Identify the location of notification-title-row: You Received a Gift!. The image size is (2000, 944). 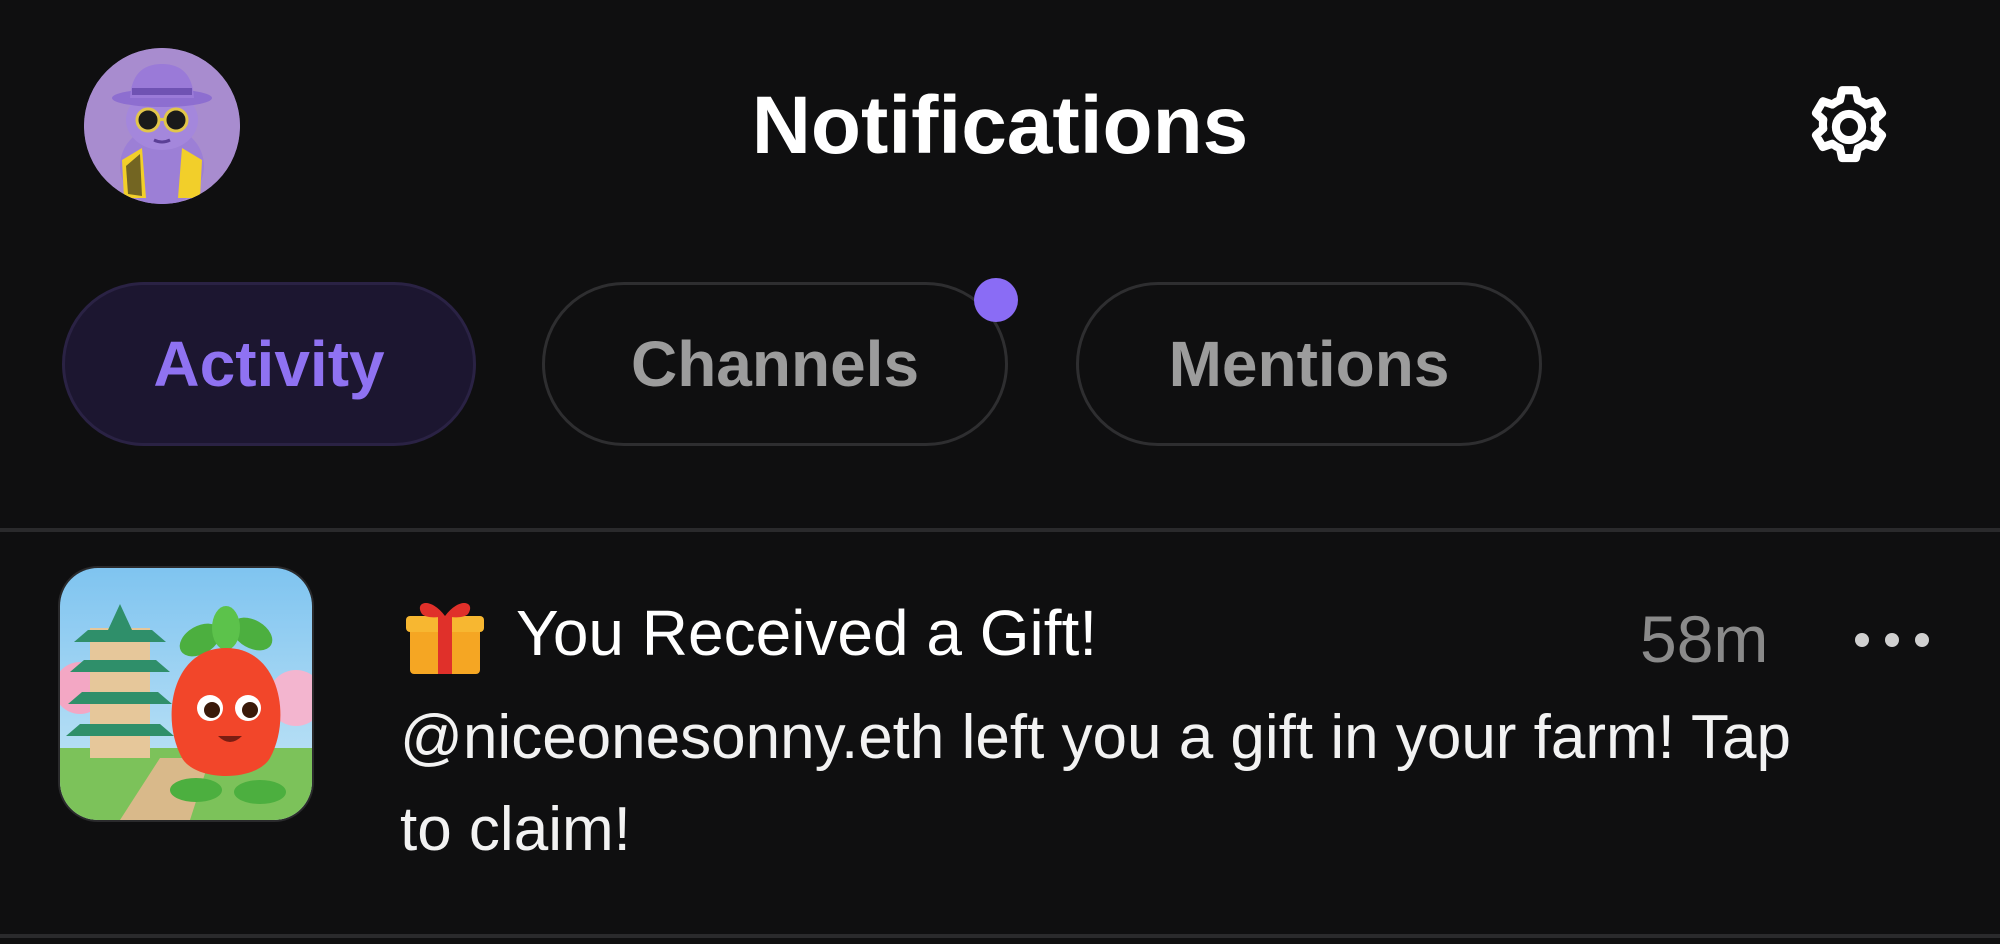
(748, 633).